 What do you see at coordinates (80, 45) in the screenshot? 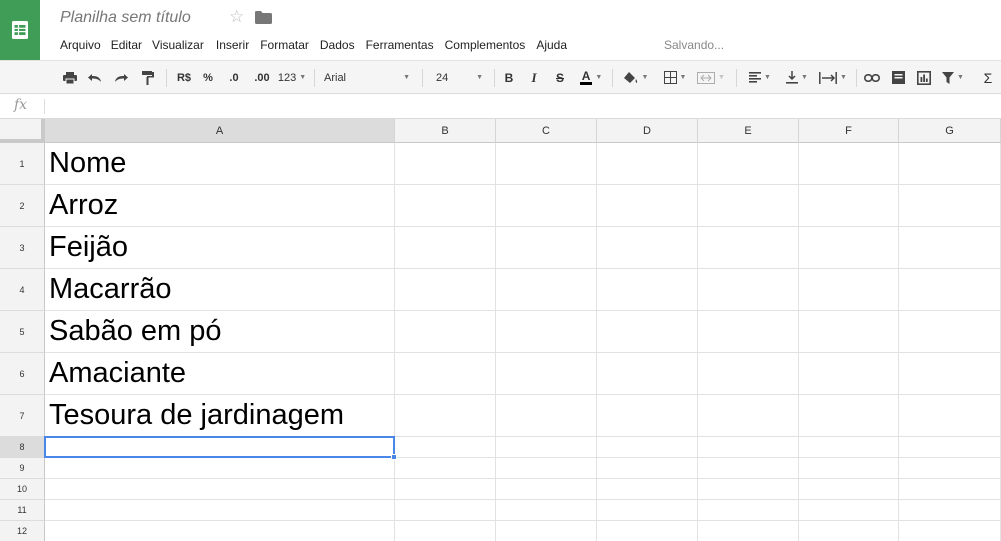
I see `menu-arquivo: Arquivo` at bounding box center [80, 45].